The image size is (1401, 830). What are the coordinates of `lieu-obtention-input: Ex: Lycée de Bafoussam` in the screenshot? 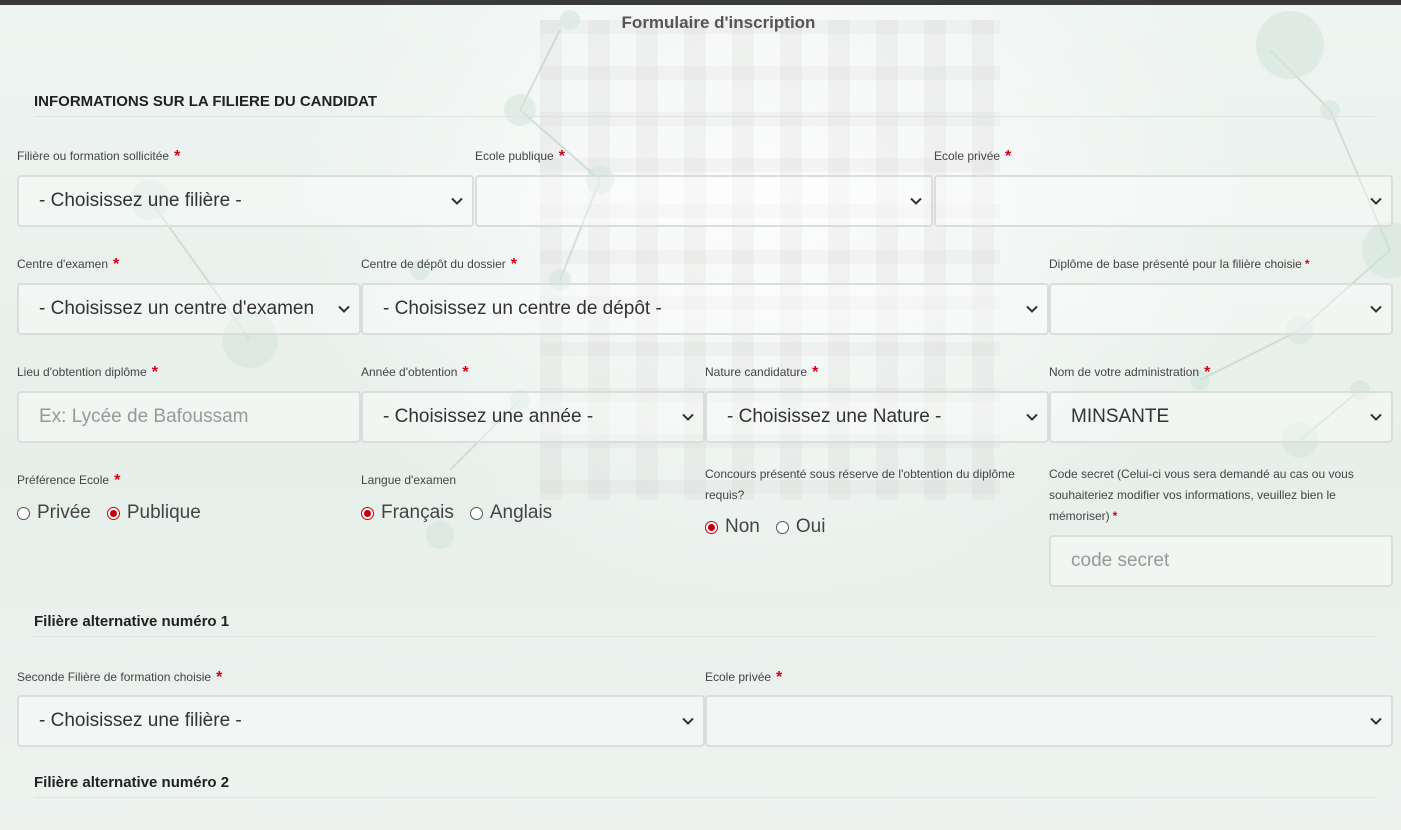 It's located at (189, 417).